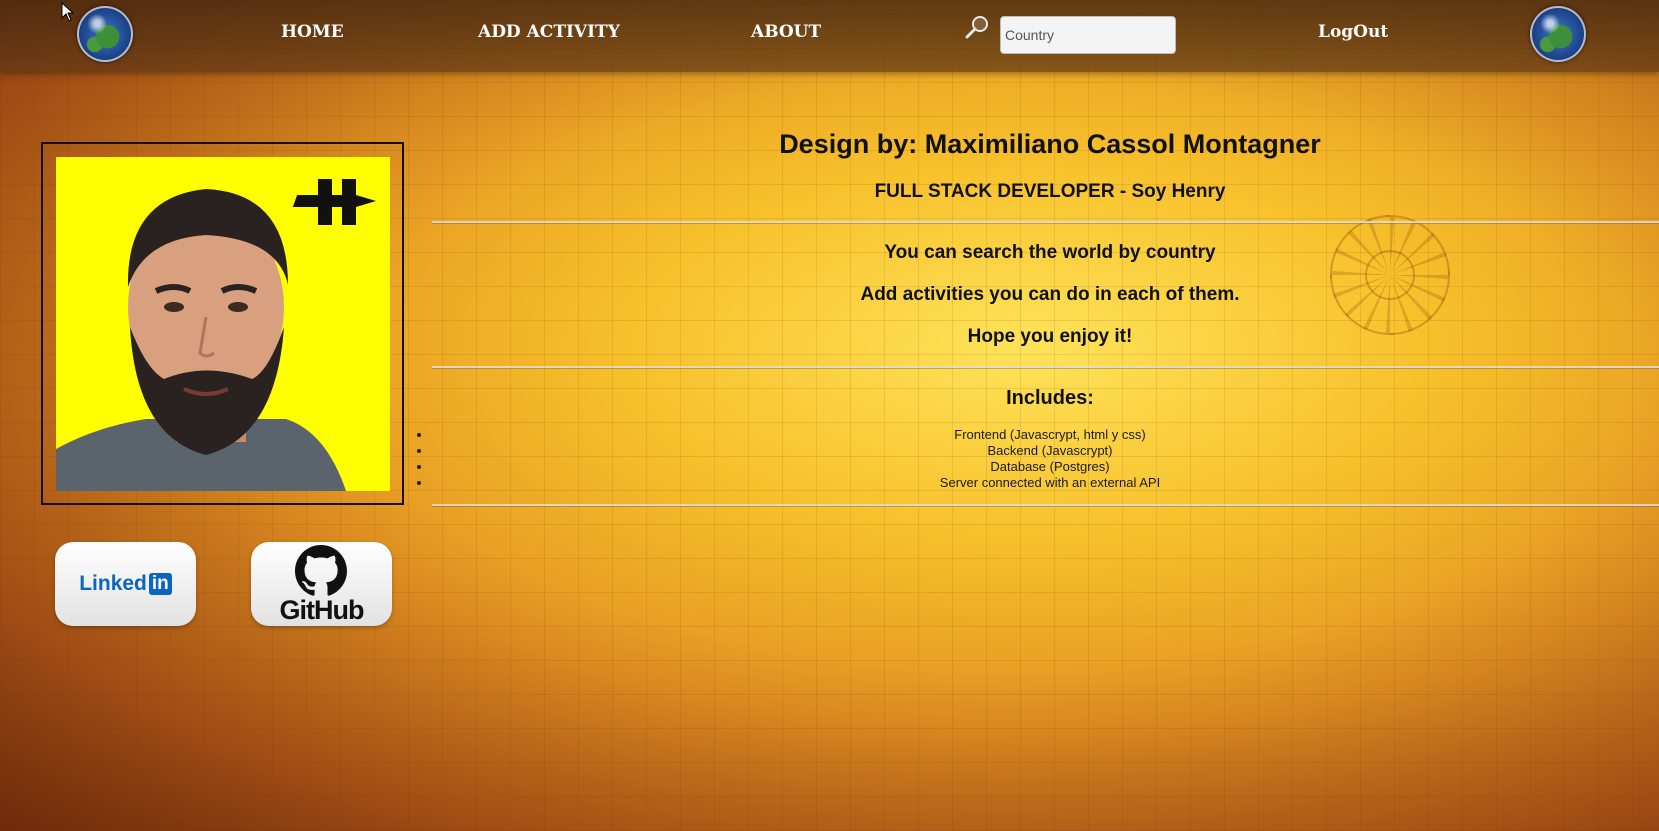  Describe the element at coordinates (322, 609) in the screenshot. I see `github-label: GitHub` at that location.